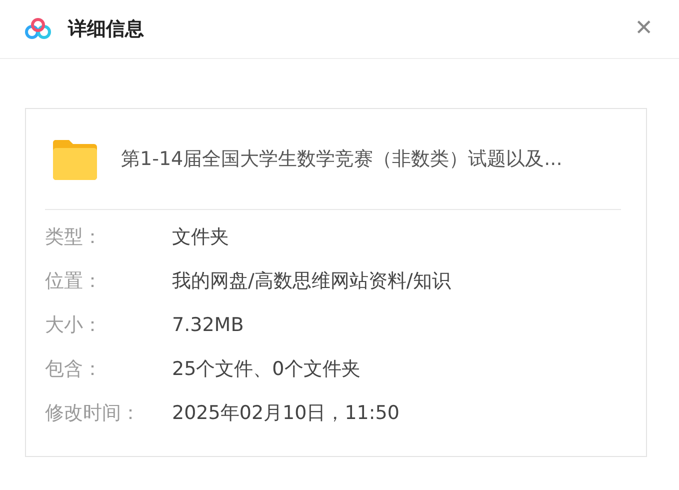 This screenshot has width=679, height=490. Describe the element at coordinates (311, 281) in the screenshot. I see `property-value: 我的网盘/高数思维网站资料/知识` at that location.